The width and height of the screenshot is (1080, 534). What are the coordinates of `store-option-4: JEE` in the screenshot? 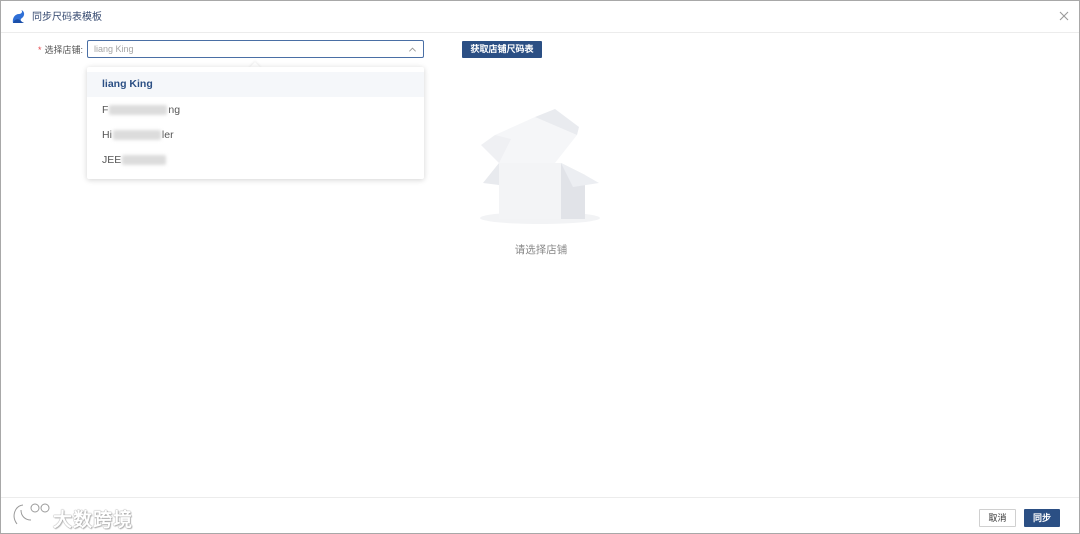 It's located at (255, 160).